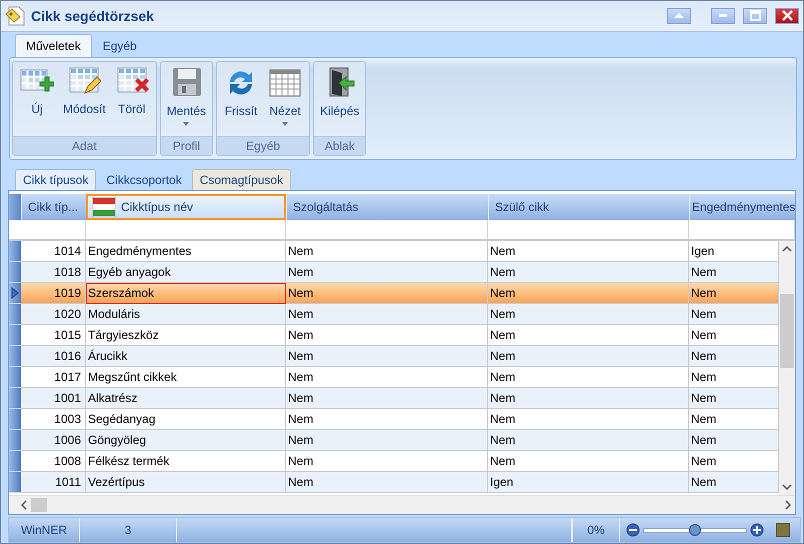 This screenshot has width=804, height=544. What do you see at coordinates (24, 505) in the screenshot?
I see `scroll-left-icon` at bounding box center [24, 505].